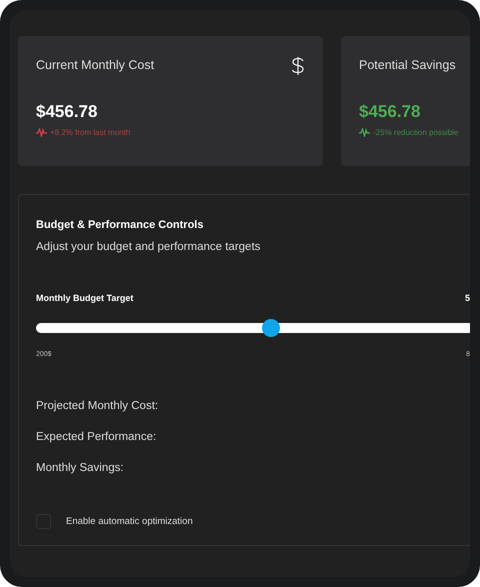 The image size is (480, 587). What do you see at coordinates (467, 298) in the screenshot?
I see `slider-value: 5` at bounding box center [467, 298].